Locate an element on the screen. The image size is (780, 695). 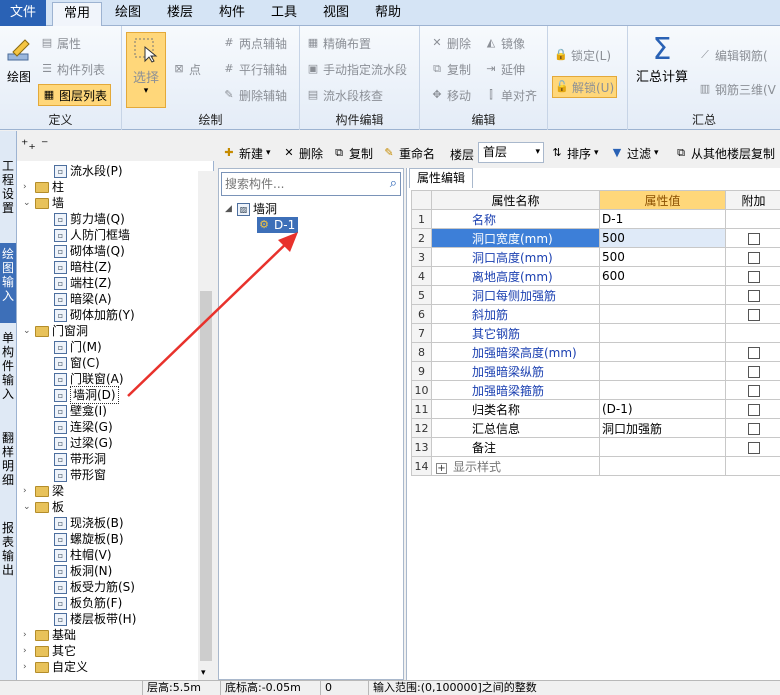
tab-view: 视图 is located at coordinates (336, 14).